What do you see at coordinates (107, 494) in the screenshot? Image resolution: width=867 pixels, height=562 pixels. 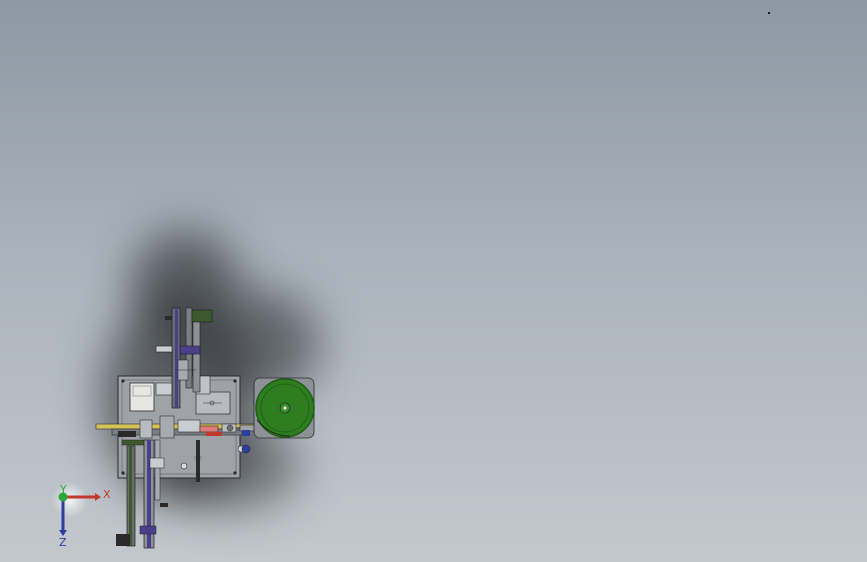 I see `x-axis-label: X` at bounding box center [107, 494].